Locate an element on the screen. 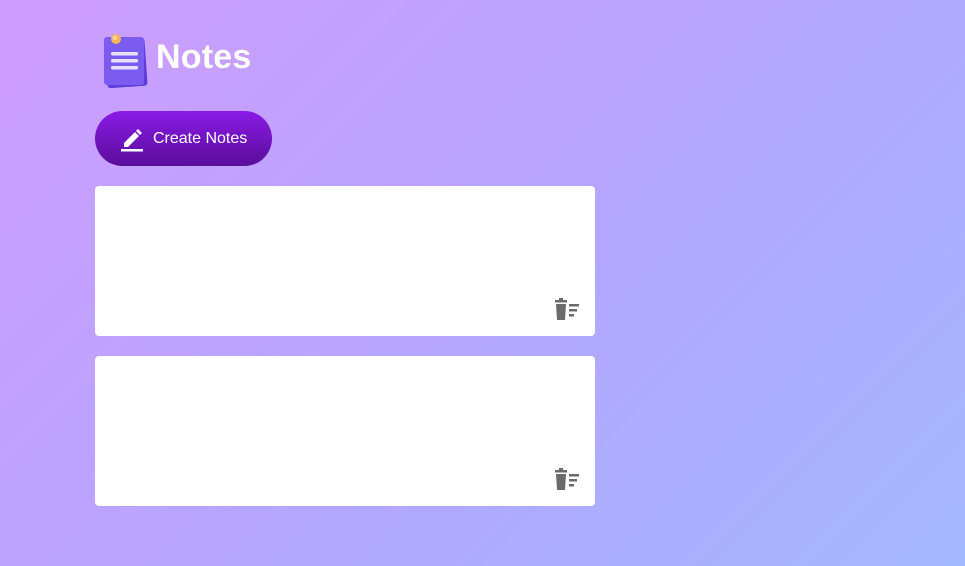  create-notes-button: Create Notes is located at coordinates (183, 138).